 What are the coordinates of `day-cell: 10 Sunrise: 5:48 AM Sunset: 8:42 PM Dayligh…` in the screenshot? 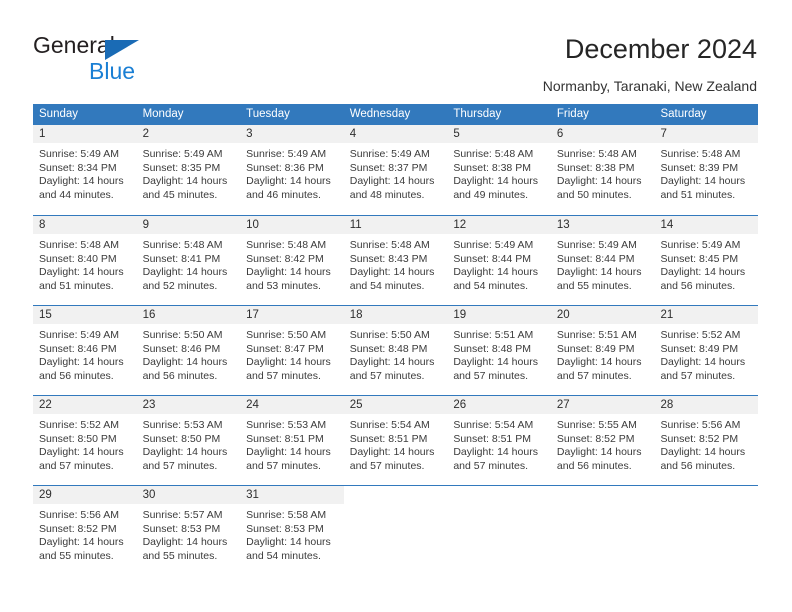 It's located at (292, 260).